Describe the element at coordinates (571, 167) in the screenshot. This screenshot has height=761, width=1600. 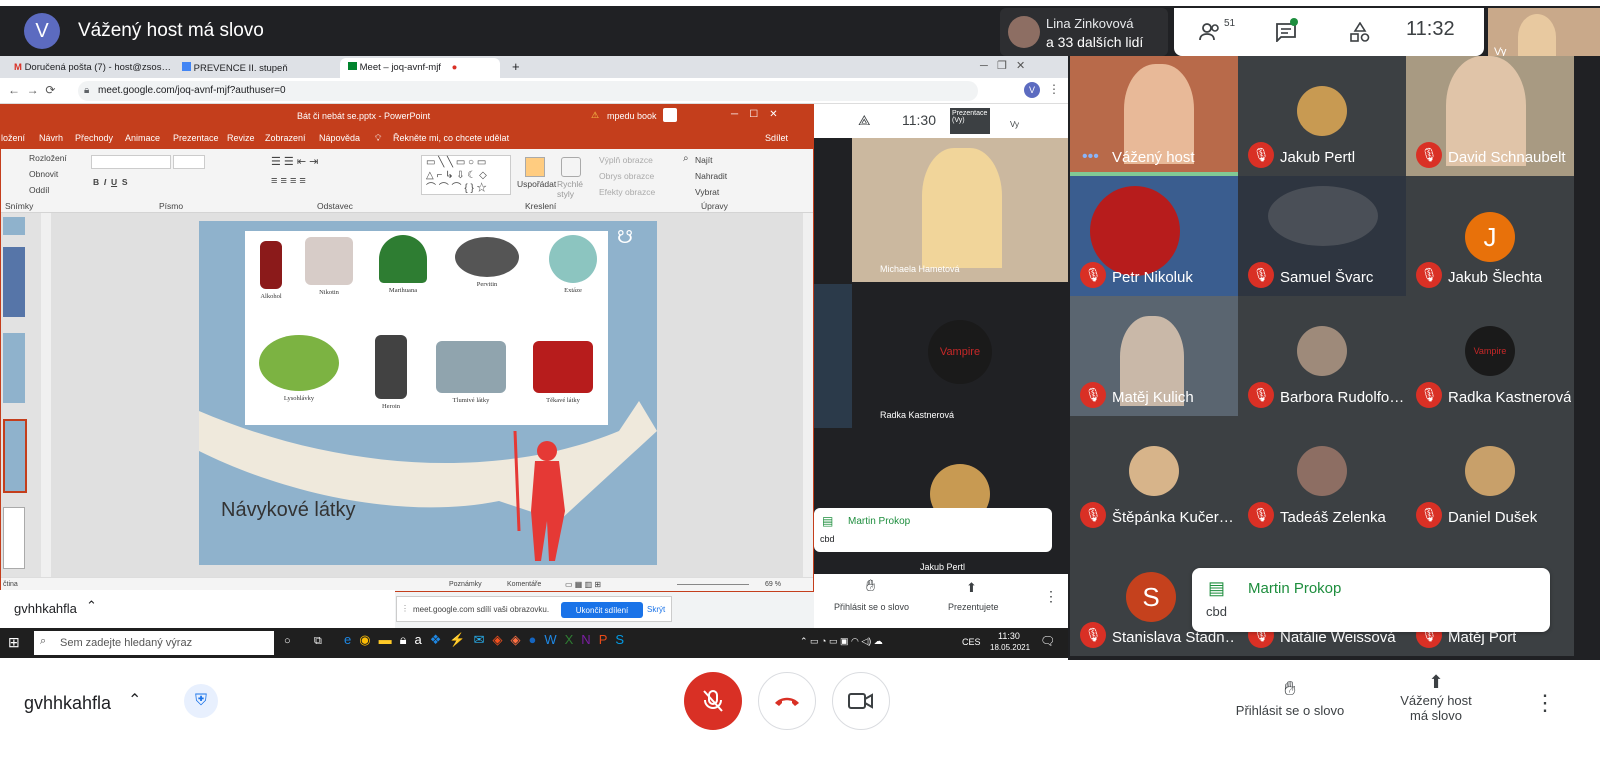
I see `quick-styles-icon` at that location.